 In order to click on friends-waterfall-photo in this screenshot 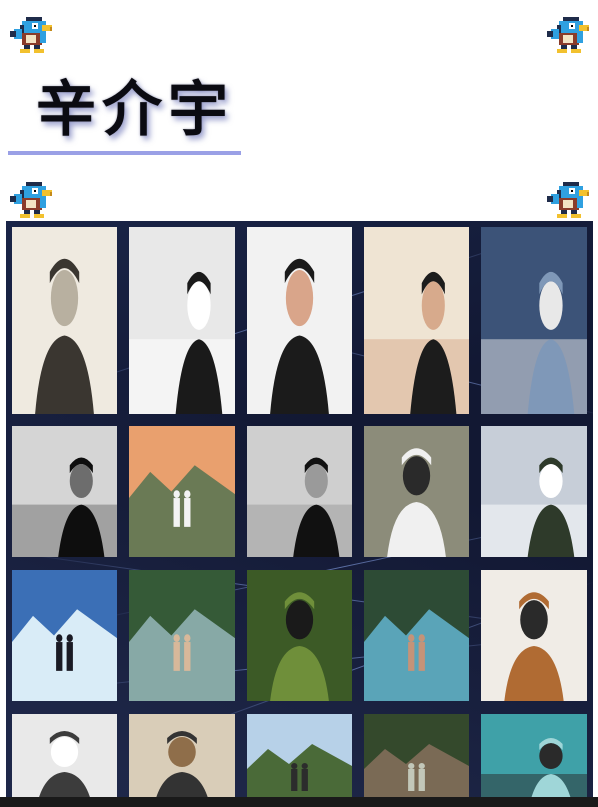, I will do `click(416, 635)`.